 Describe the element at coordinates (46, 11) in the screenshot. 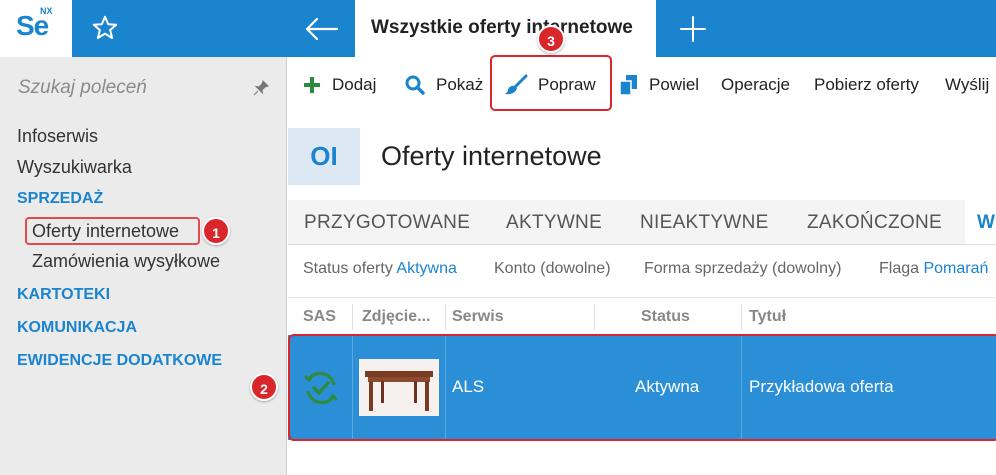

I see `logo-superscript: NX` at that location.